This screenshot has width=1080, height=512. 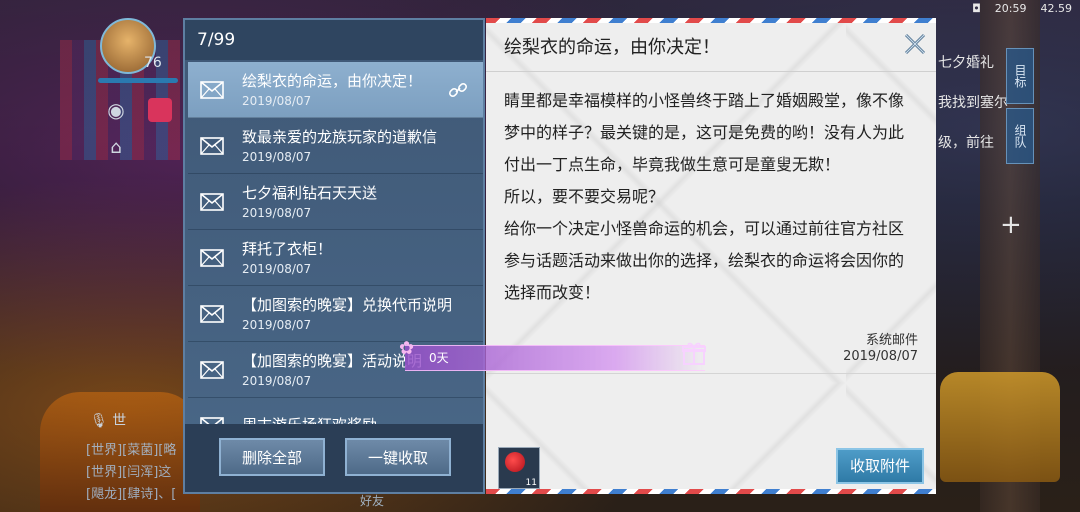 I want to click on quest-text: 级，前往, so click(x=966, y=142).